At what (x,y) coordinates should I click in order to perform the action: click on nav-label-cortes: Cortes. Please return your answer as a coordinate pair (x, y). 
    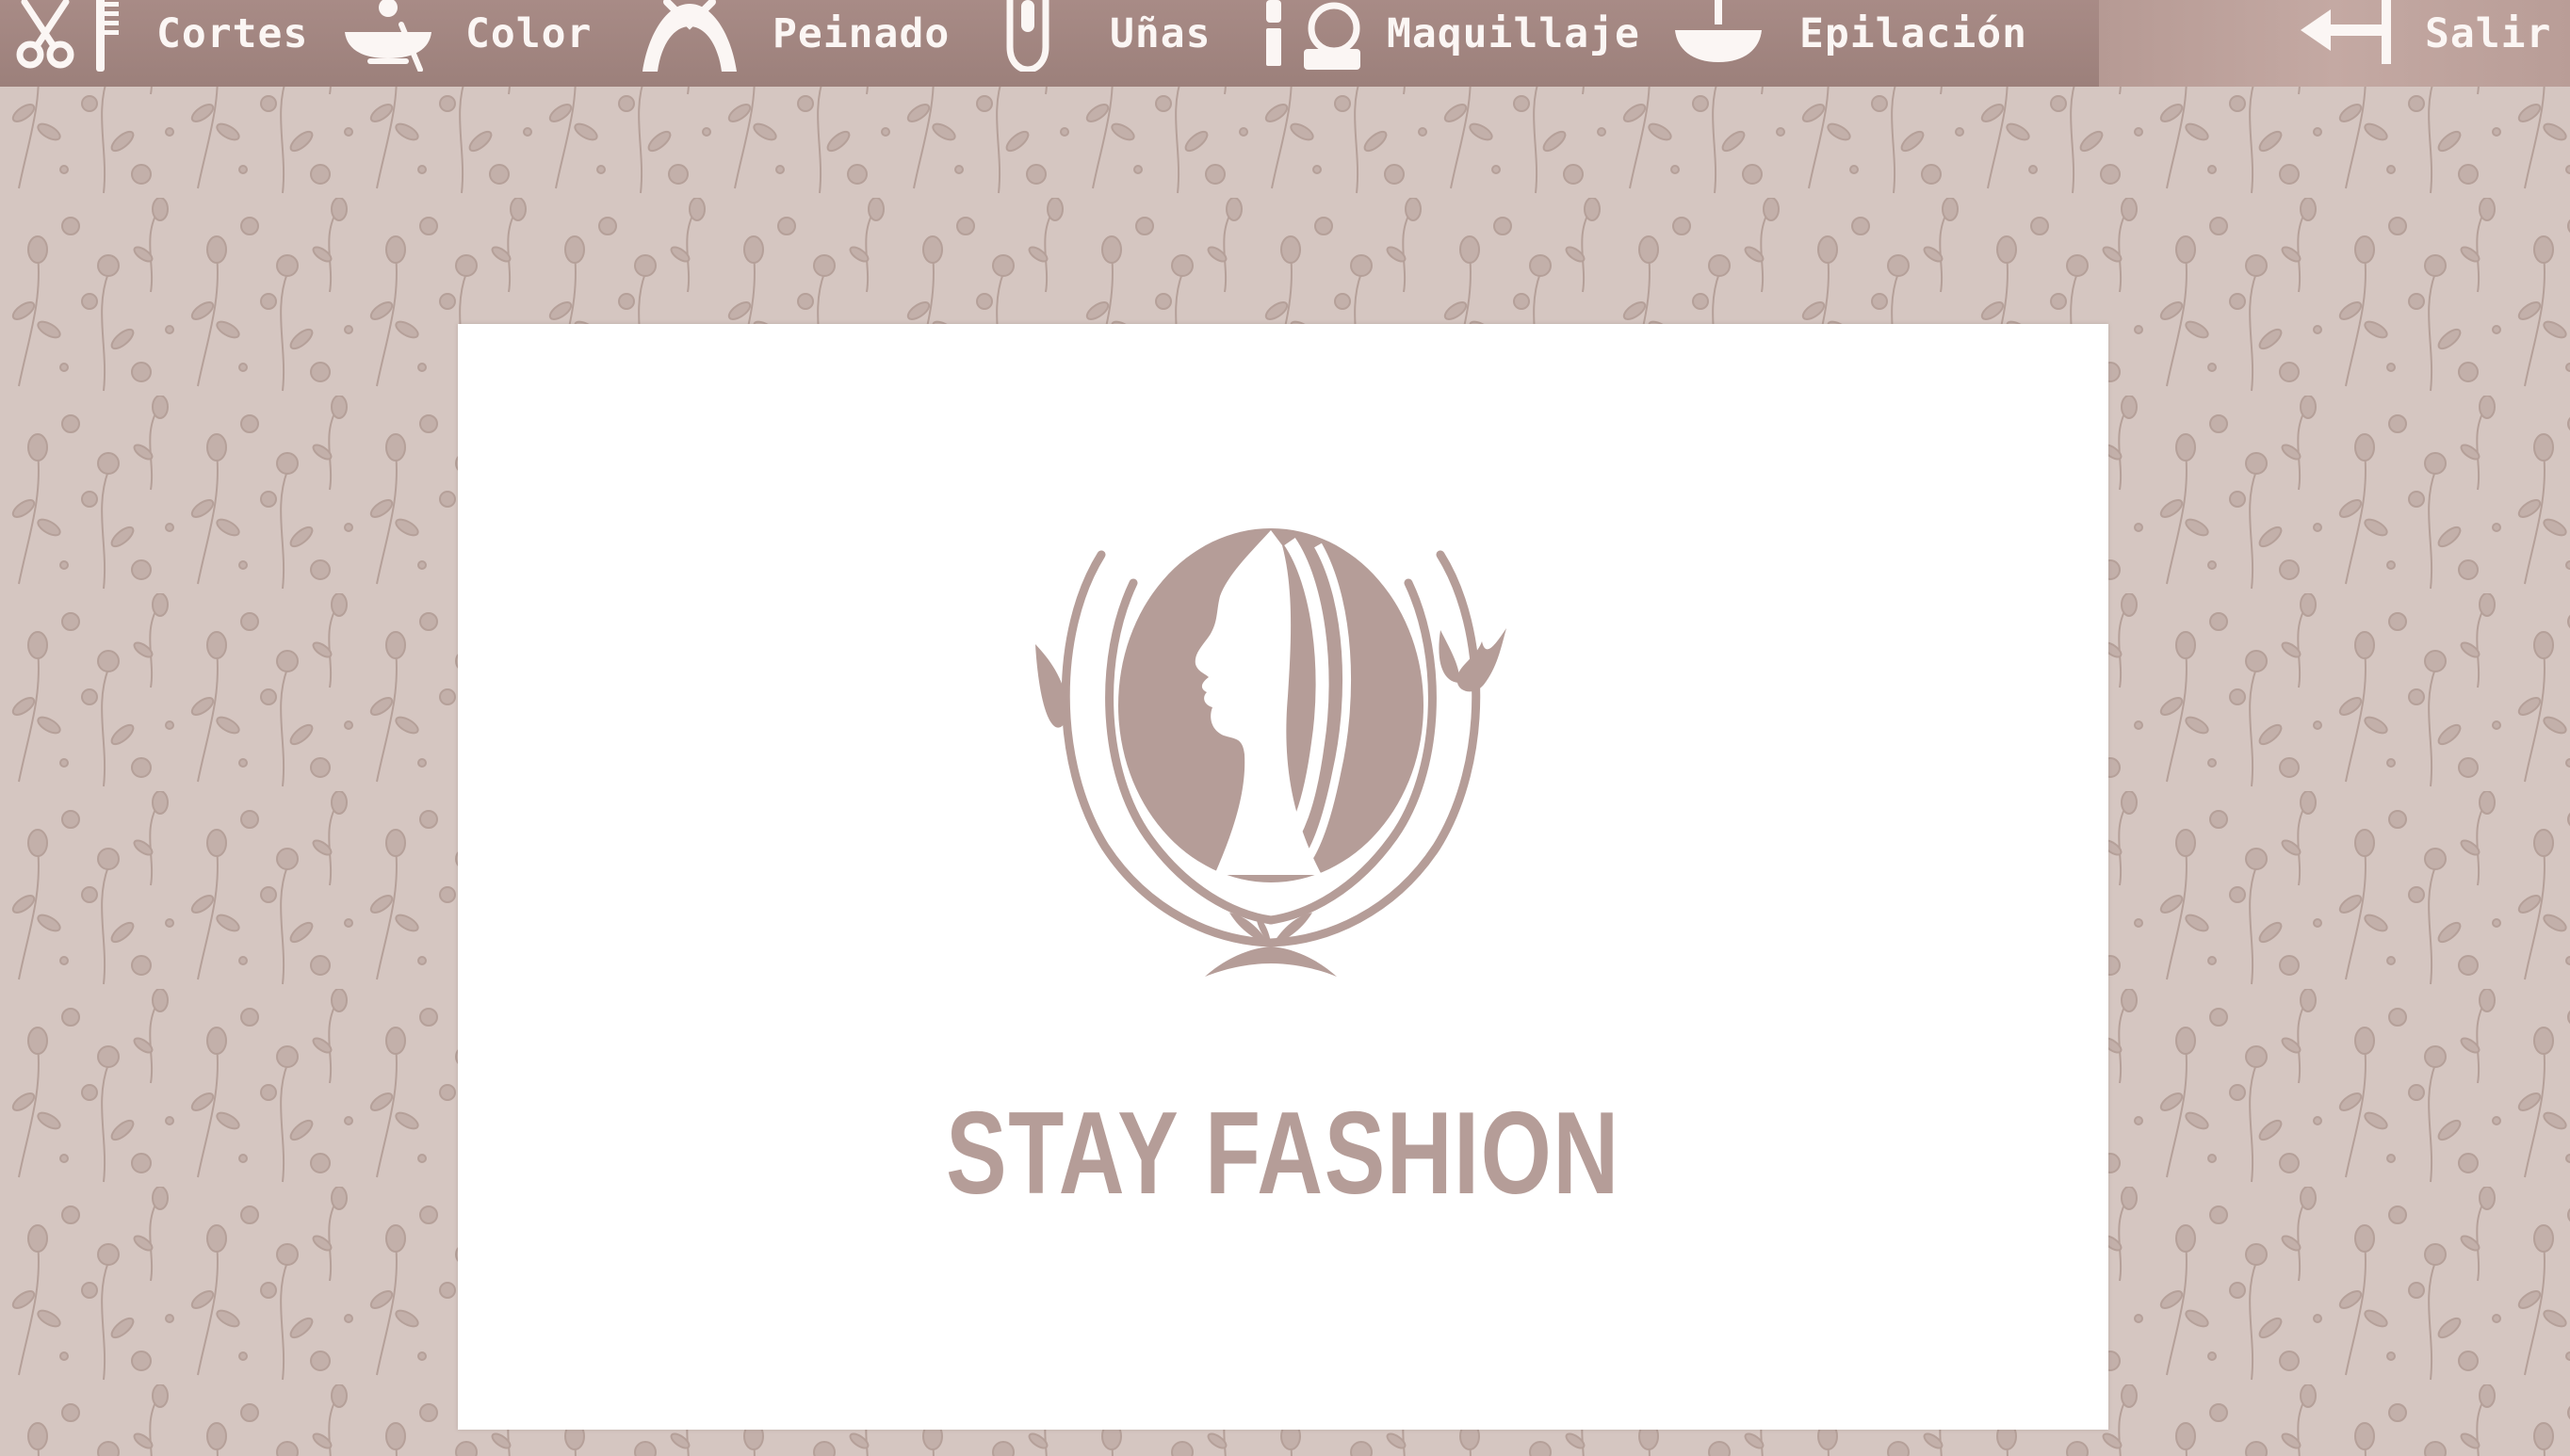
    Looking at the image, I should click on (233, 33).